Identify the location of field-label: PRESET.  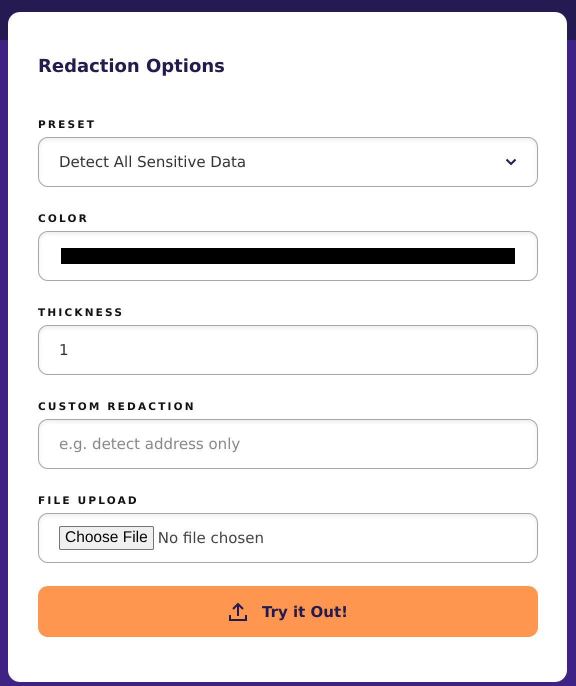
(68, 125).